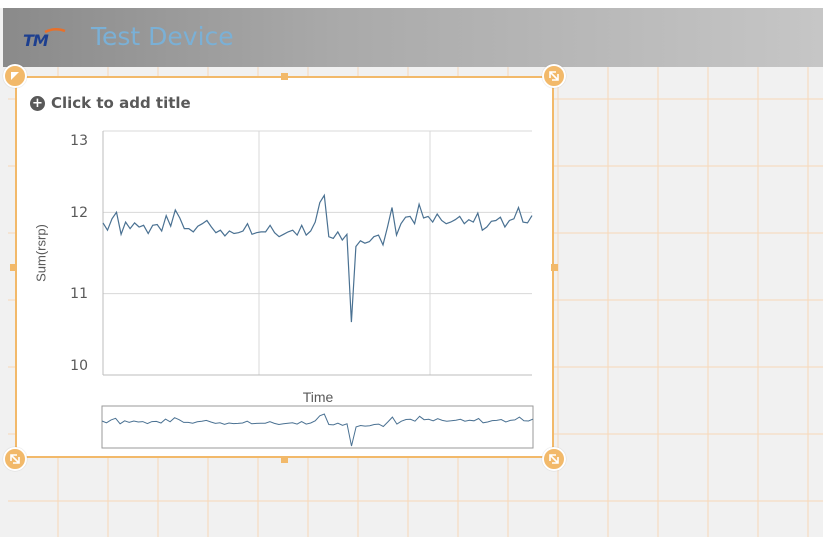  Describe the element at coordinates (317, 258) in the screenshot. I see `series-line` at that location.